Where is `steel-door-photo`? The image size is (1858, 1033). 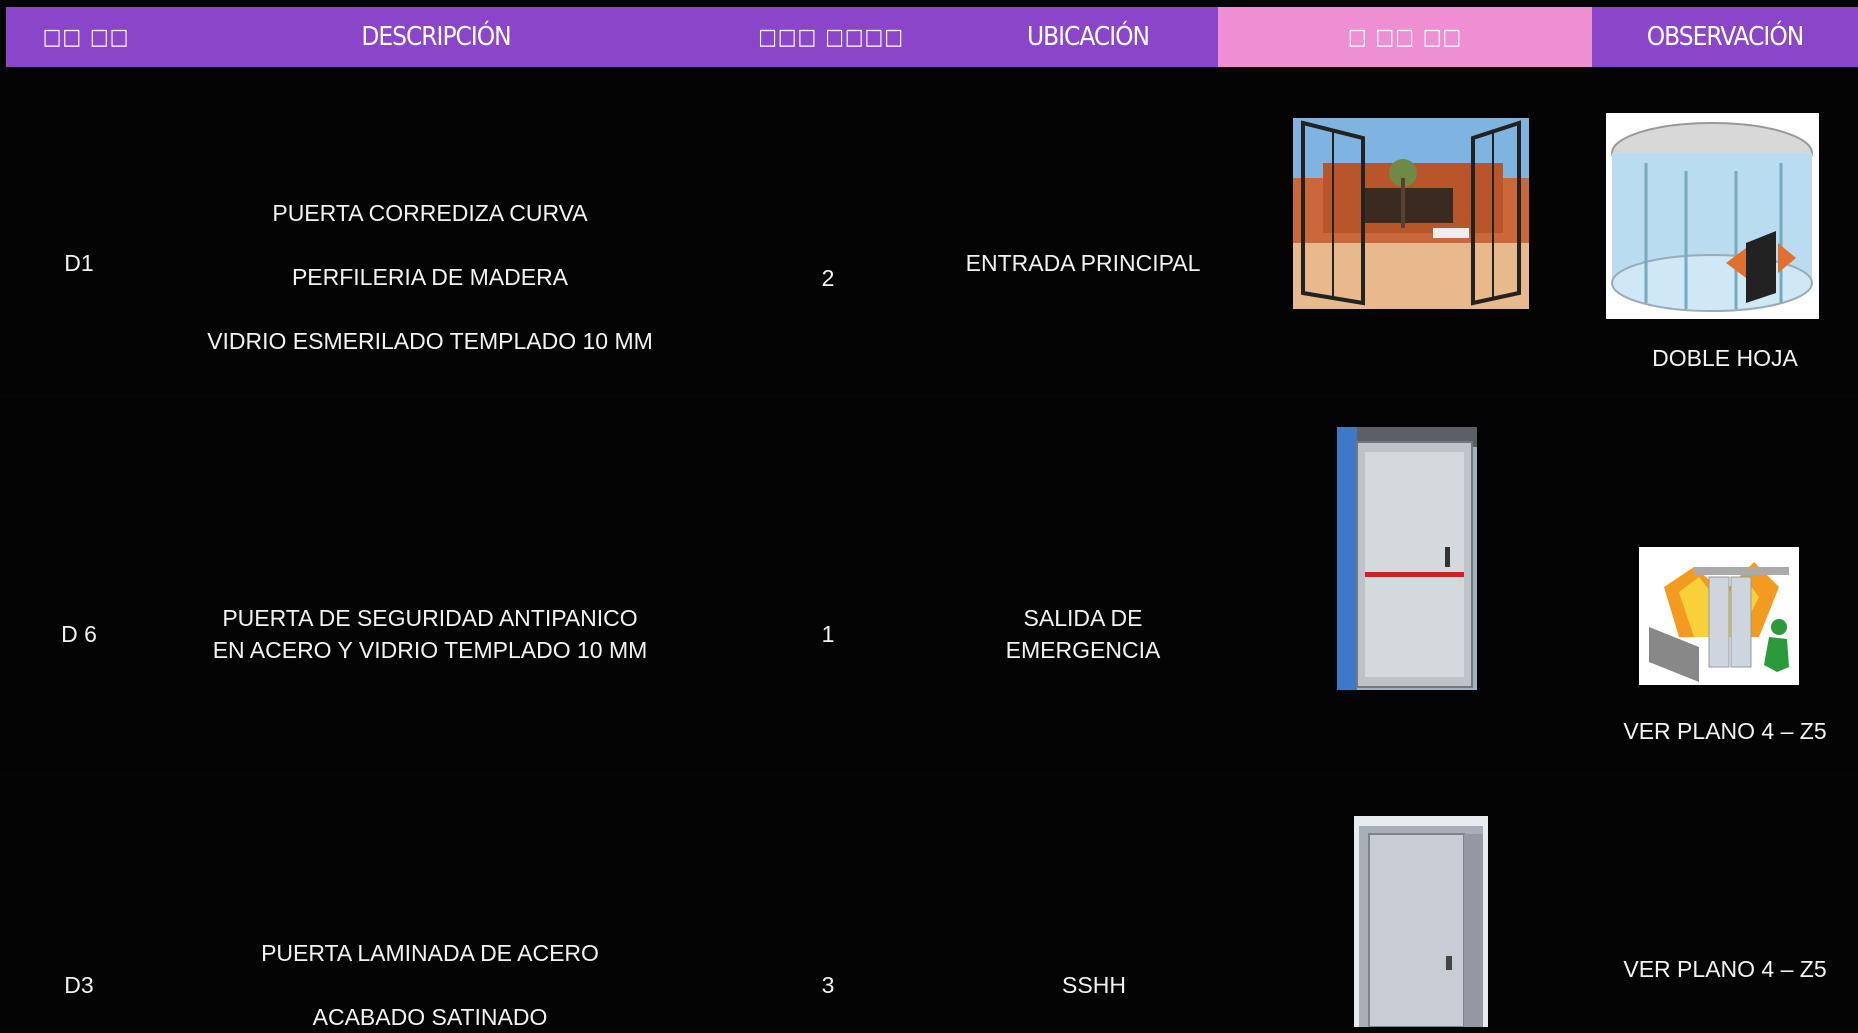 steel-door-photo is located at coordinates (1407, 558).